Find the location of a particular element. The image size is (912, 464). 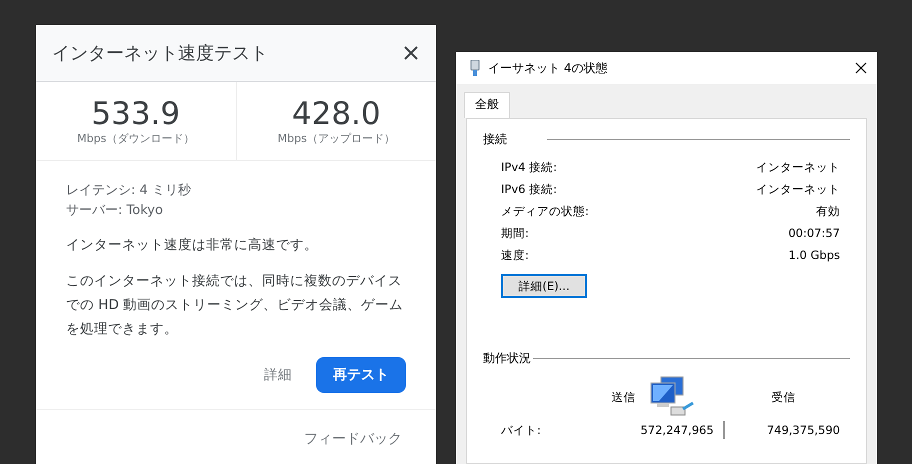

field-label: メディアの状態: is located at coordinates (545, 211).